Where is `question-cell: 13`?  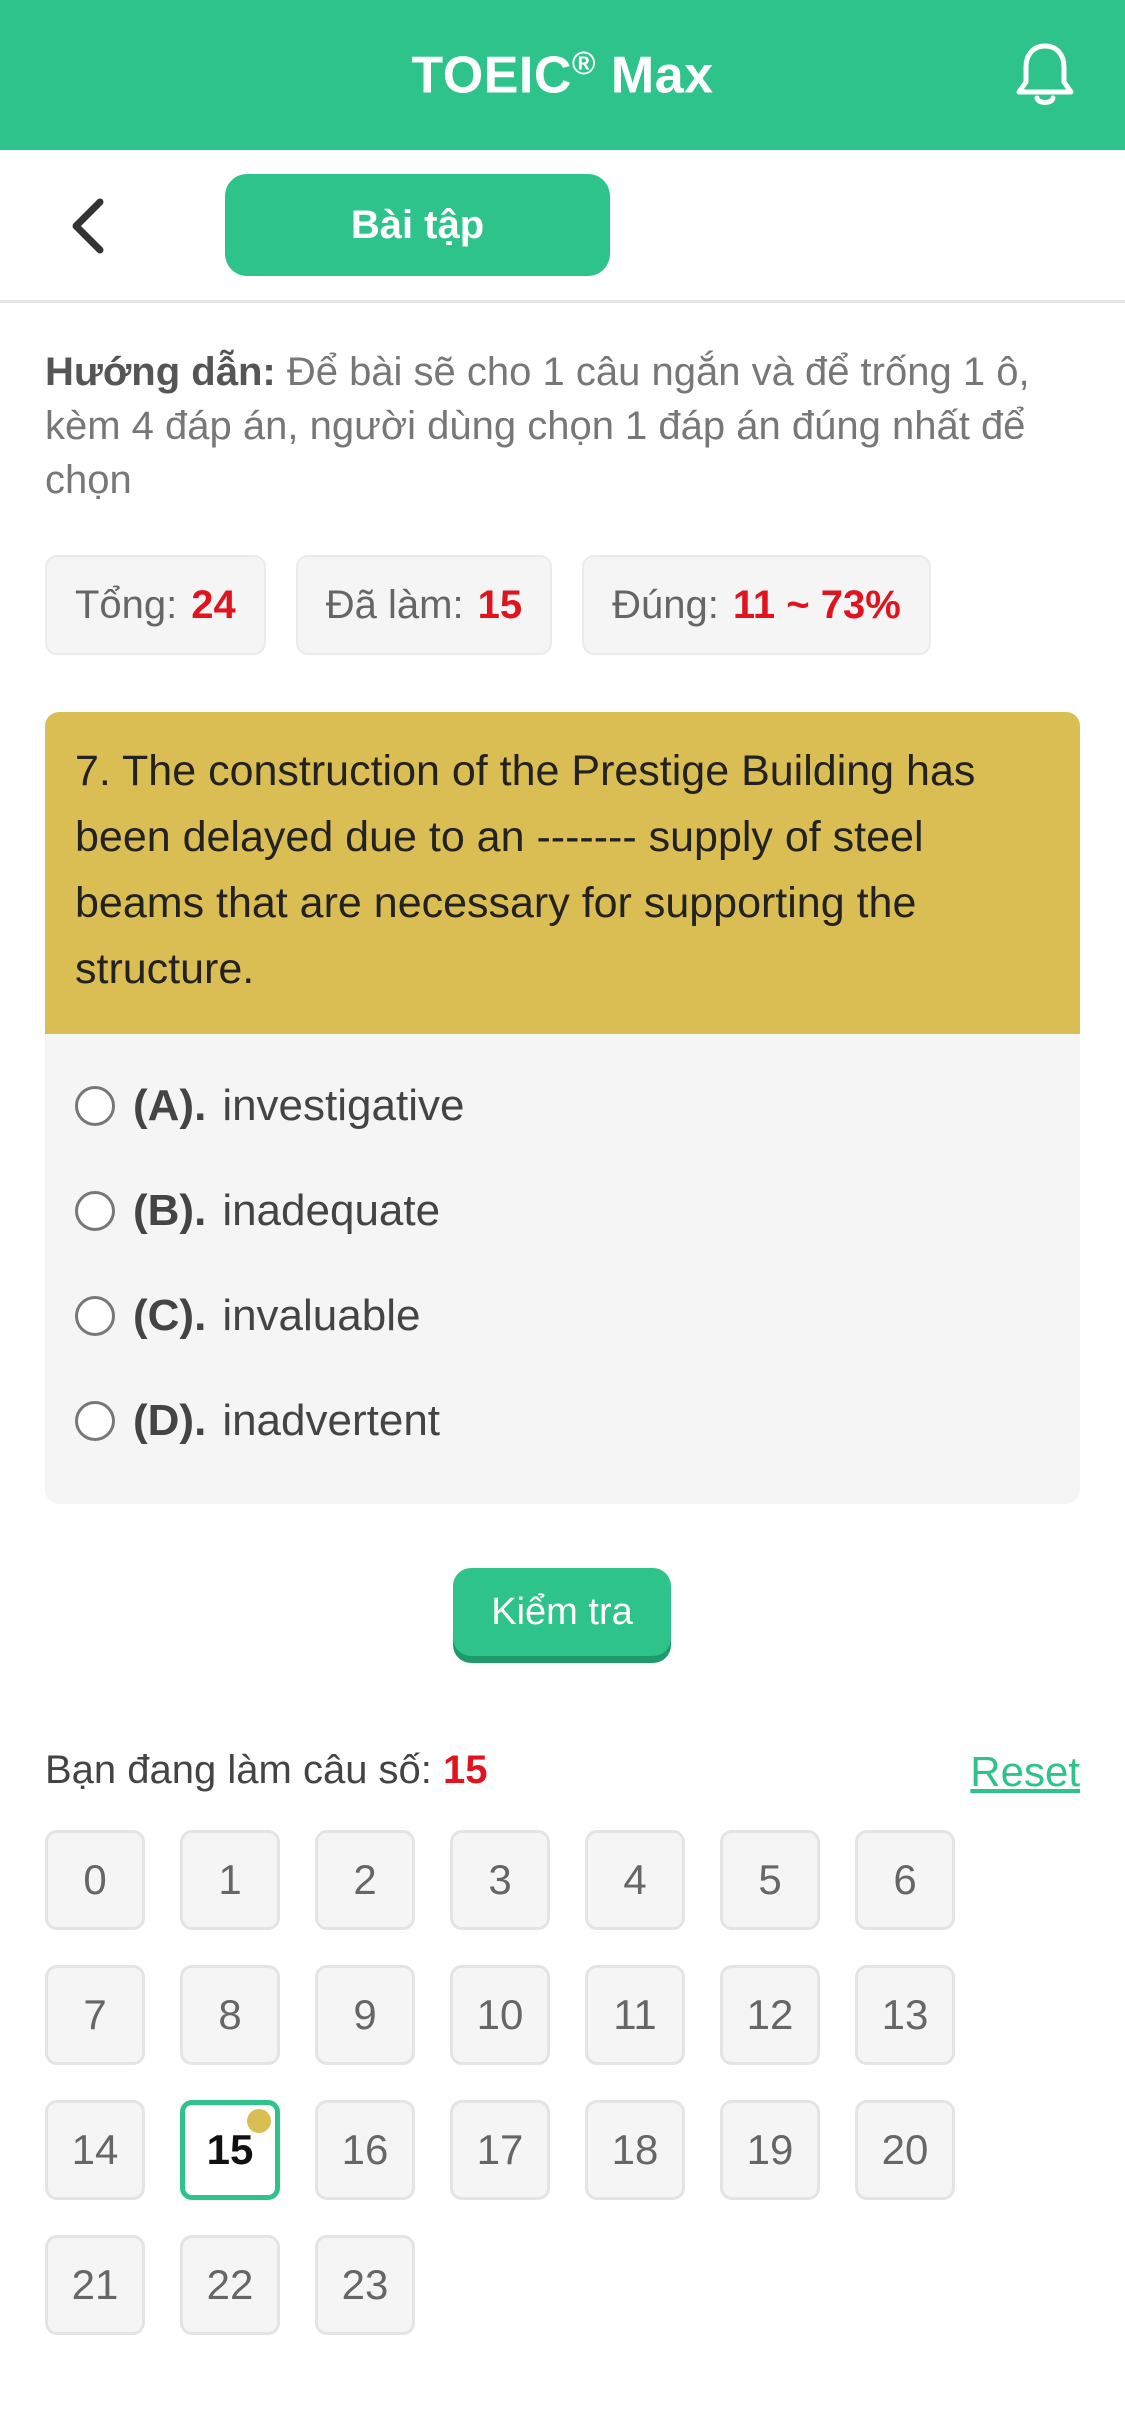
question-cell: 13 is located at coordinates (905, 2015).